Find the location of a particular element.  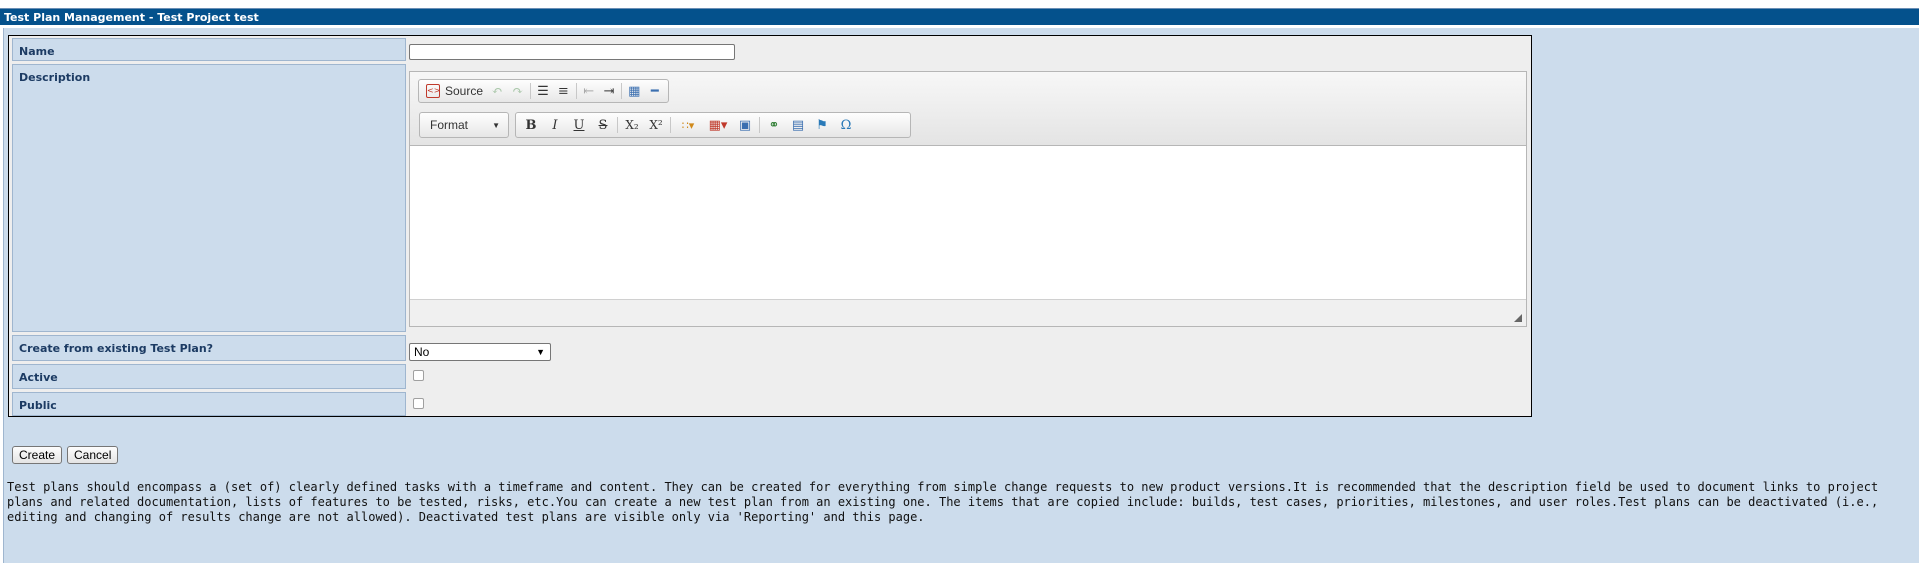

create-button: Create is located at coordinates (37, 455).